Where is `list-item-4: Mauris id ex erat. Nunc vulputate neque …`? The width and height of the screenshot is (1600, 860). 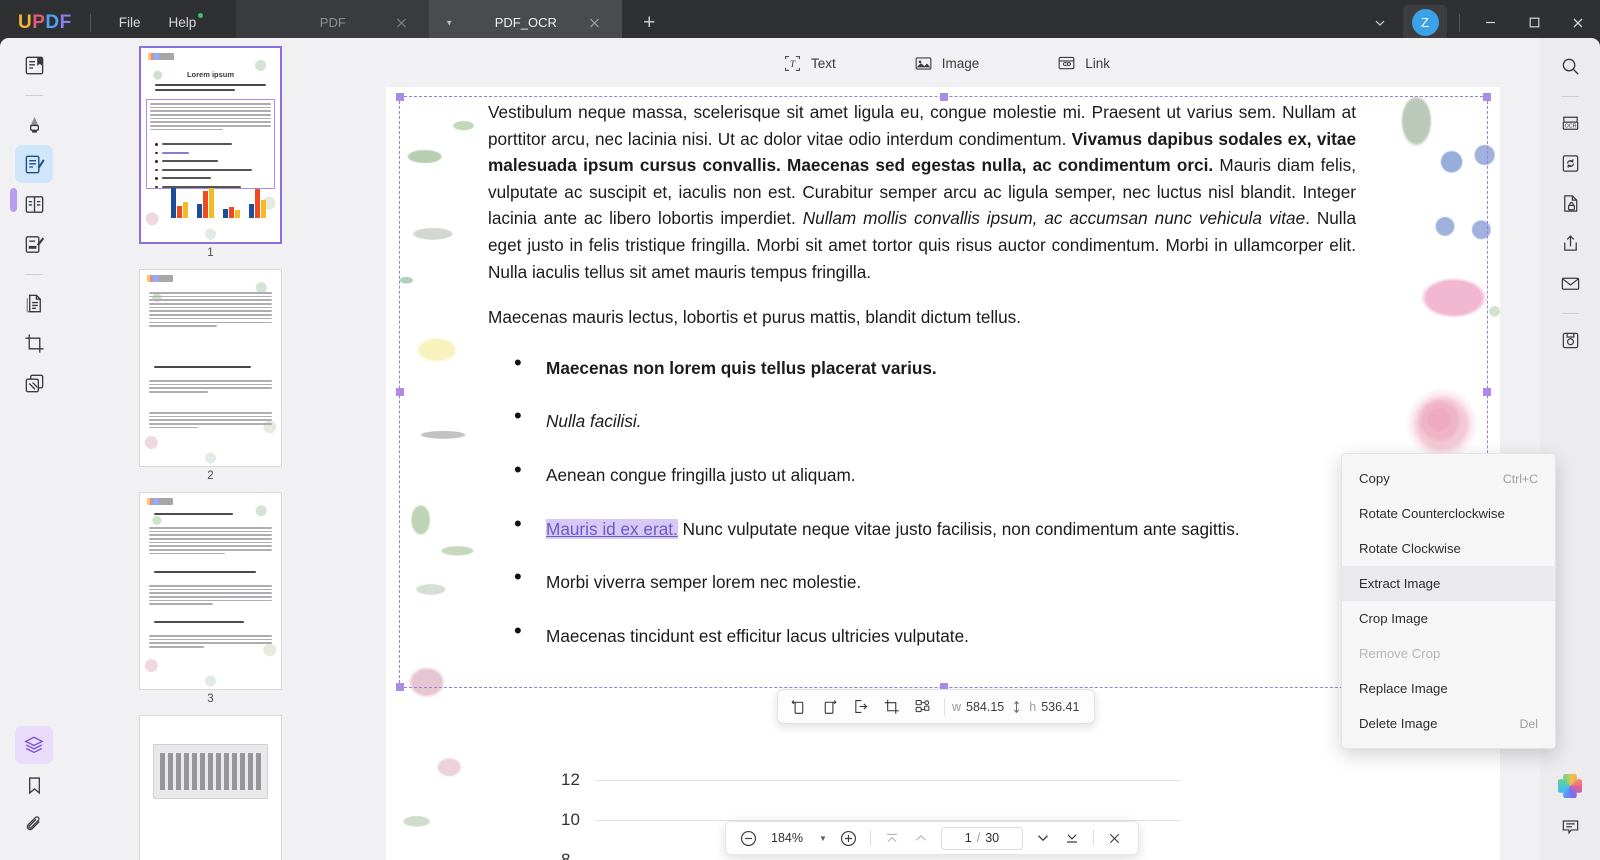
list-item-4: Mauris id ex erat. Nunc vulputate neque … is located at coordinates (935, 527).